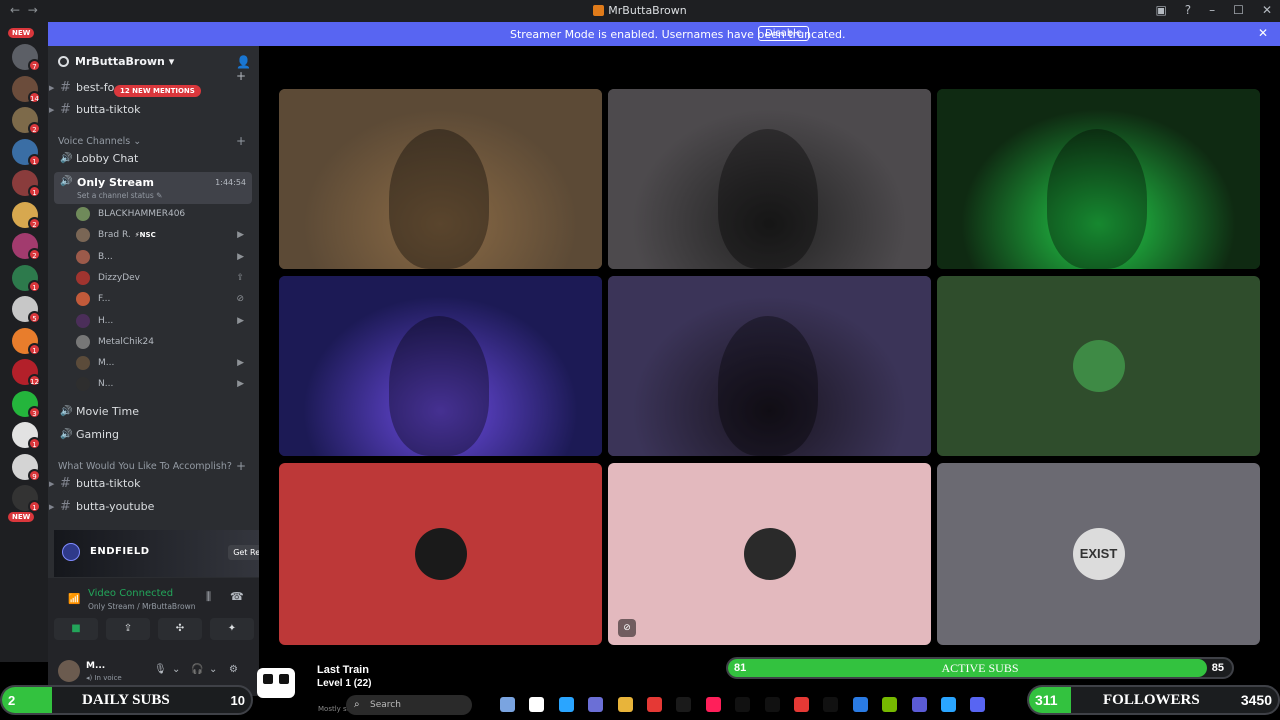 The image size is (1280, 720). What do you see at coordinates (784, 33) in the screenshot?
I see `disable-button: Disable` at bounding box center [784, 33].